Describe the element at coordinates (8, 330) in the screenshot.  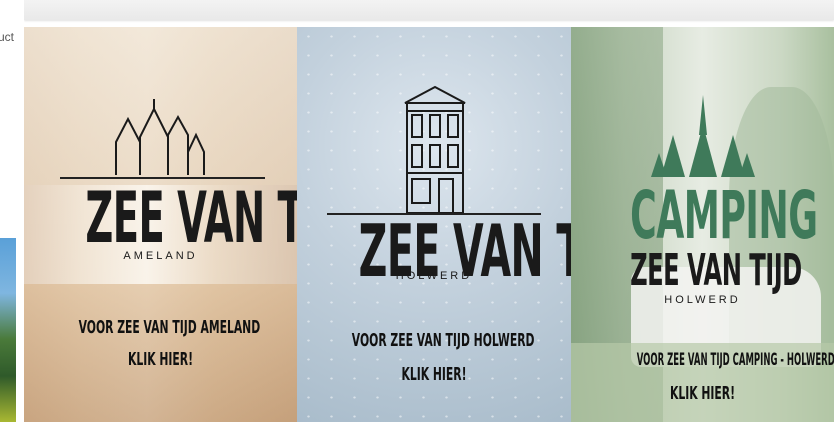
I see `left-thumbnail-image` at that location.